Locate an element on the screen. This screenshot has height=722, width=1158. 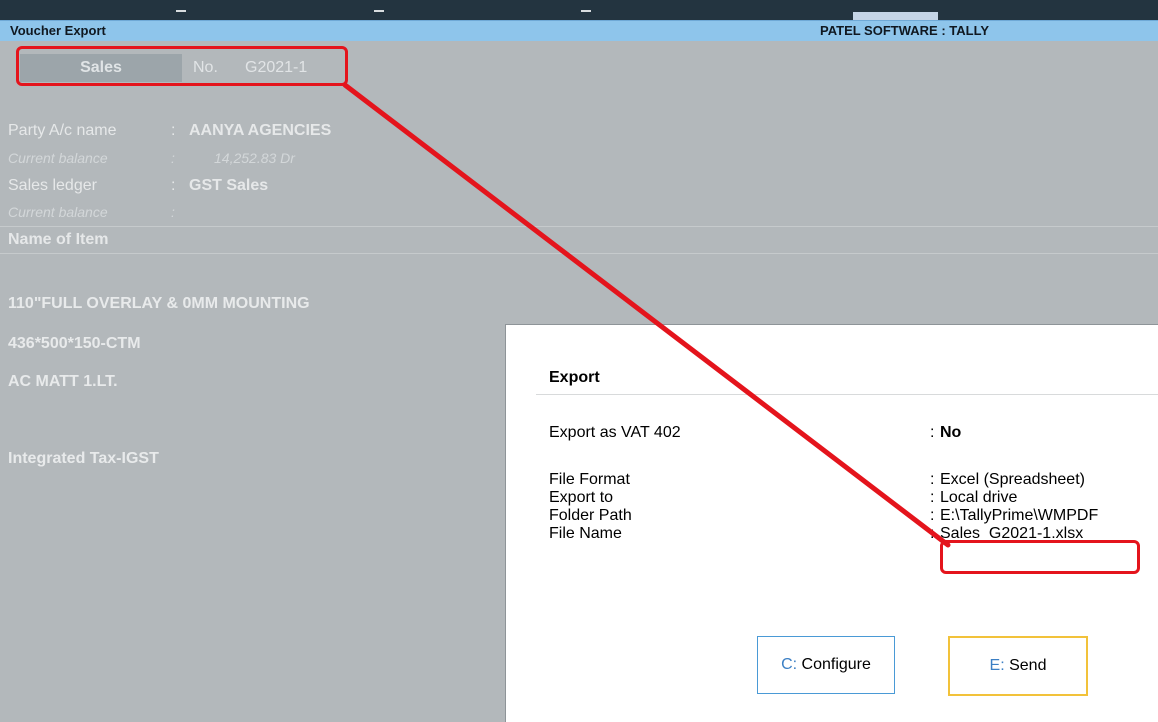
file-format-value: Excel (Spreadsheet) is located at coordinates (1012, 480).